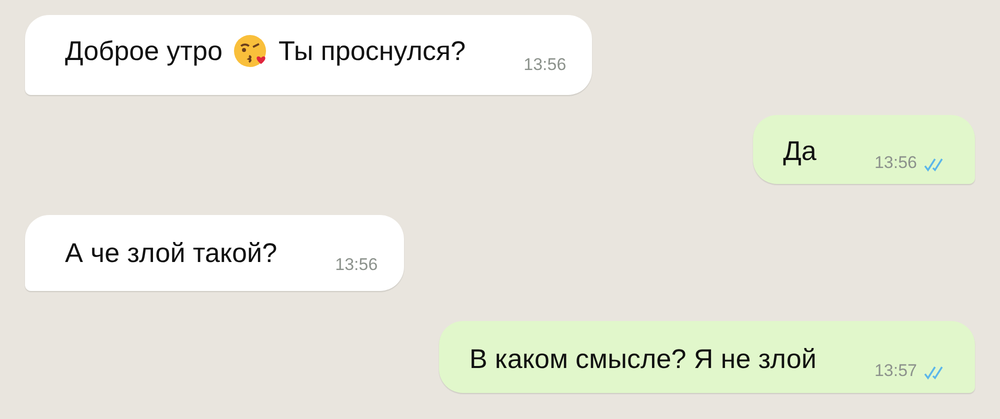 This screenshot has width=1000, height=419. Describe the element at coordinates (144, 51) in the screenshot. I see `message-text: Доброе утро` at that location.